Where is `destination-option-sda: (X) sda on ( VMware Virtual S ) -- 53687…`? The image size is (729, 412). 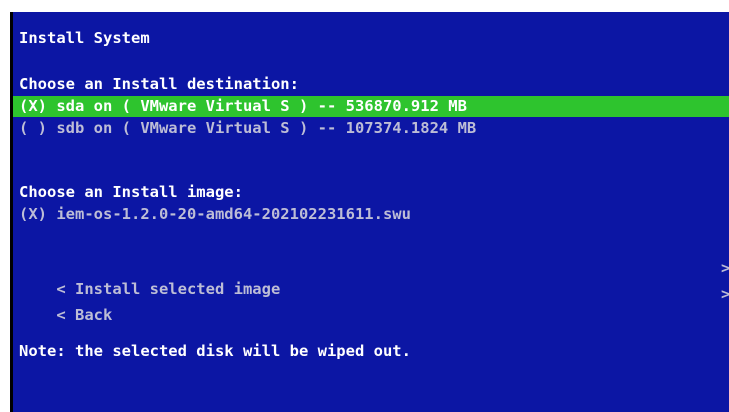
destination-option-sda: (X) sda on ( VMware Virtual S ) -- 53687… is located at coordinates (371, 106).